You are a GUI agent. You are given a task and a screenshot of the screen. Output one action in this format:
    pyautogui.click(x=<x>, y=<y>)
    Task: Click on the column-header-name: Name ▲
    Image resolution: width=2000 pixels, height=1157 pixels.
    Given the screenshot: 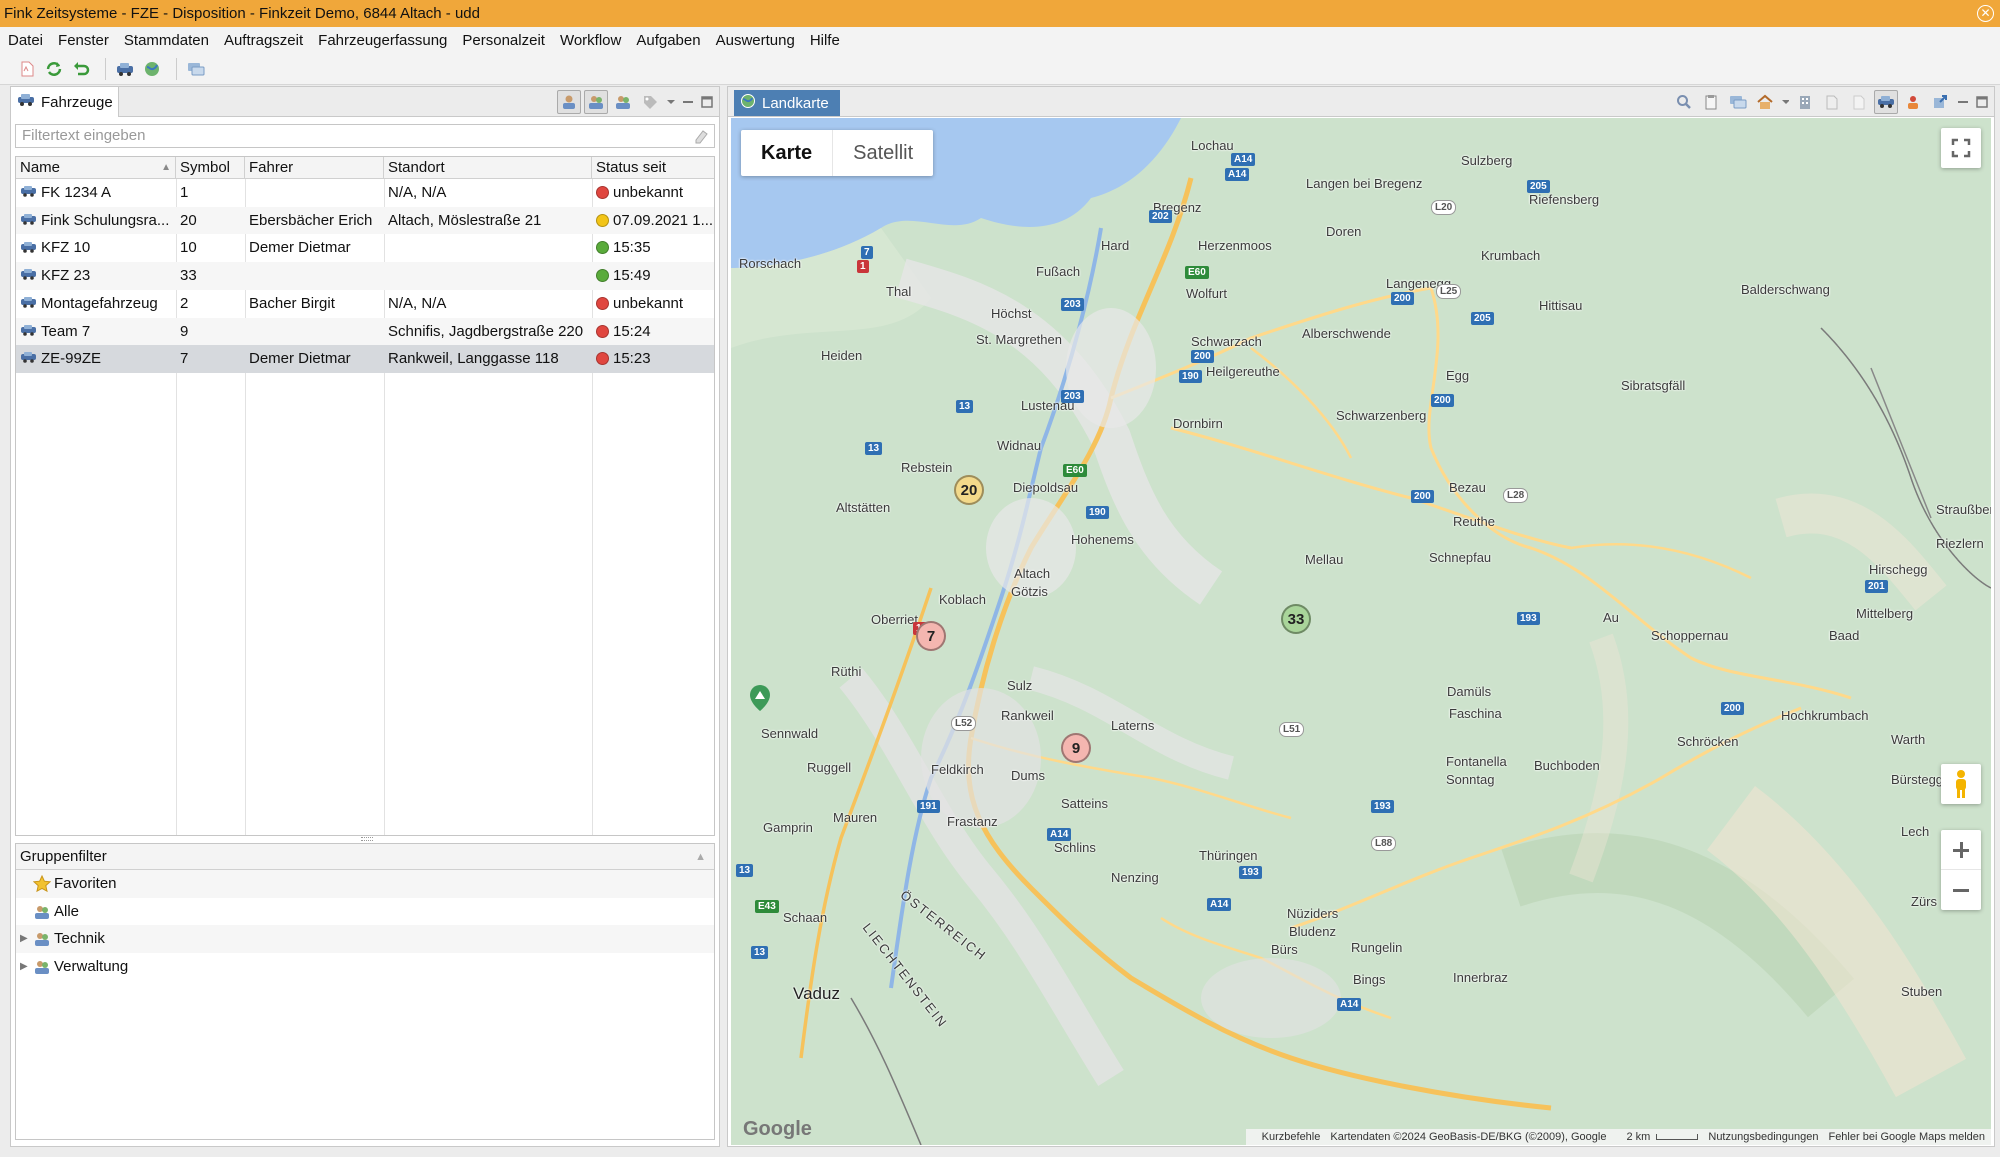 What is the action you would take?
    pyautogui.click(x=96, y=168)
    